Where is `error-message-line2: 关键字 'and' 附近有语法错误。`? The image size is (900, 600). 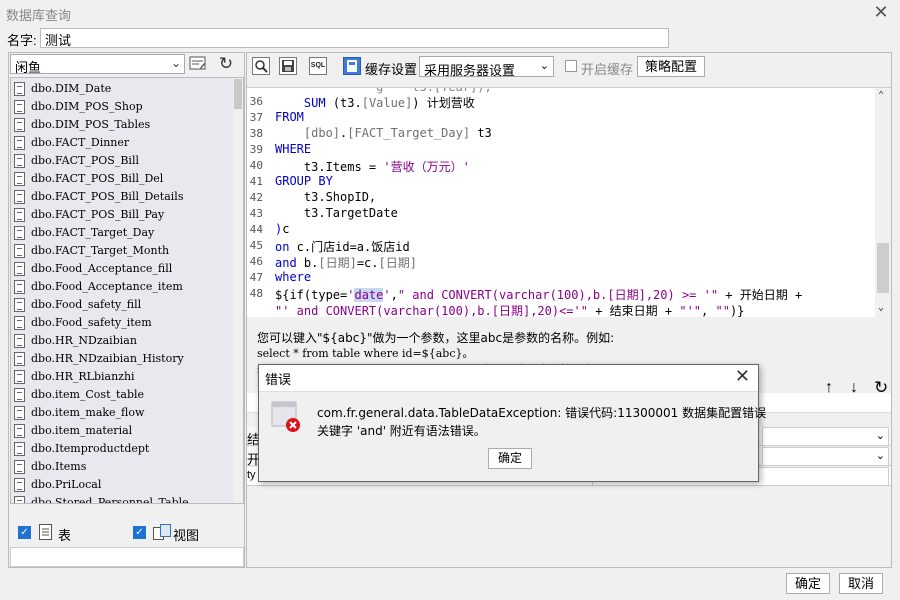 error-message-line2: 关键字 'and' 附近有语法错误。 is located at coordinates (401, 431).